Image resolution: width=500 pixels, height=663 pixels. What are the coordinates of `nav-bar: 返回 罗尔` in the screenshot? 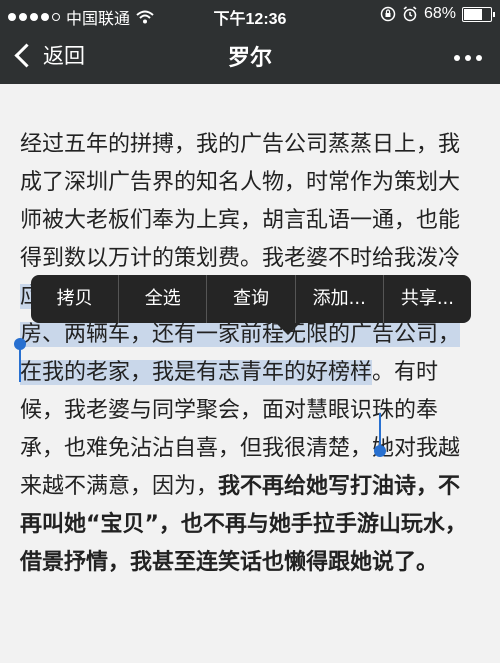 It's located at (250, 57).